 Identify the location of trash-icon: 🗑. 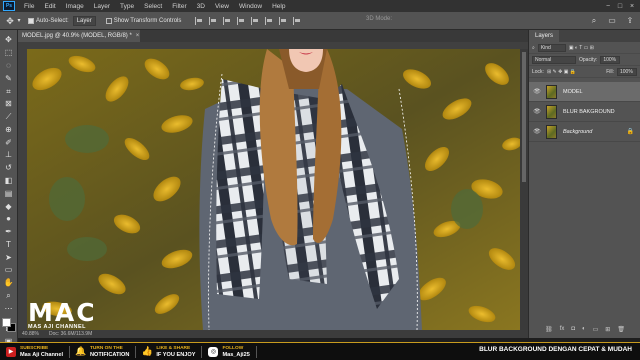
(621, 331).